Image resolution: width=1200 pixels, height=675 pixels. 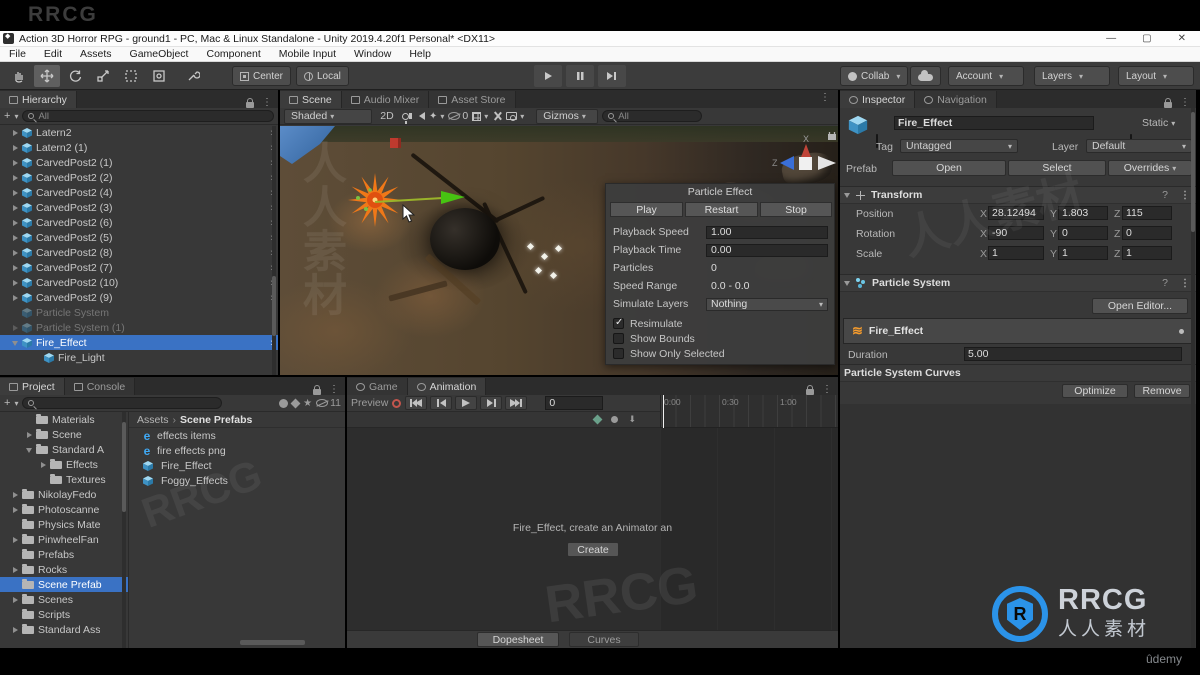 What do you see at coordinates (441, 403) in the screenshot?
I see `prev-frame-button` at bounding box center [441, 403].